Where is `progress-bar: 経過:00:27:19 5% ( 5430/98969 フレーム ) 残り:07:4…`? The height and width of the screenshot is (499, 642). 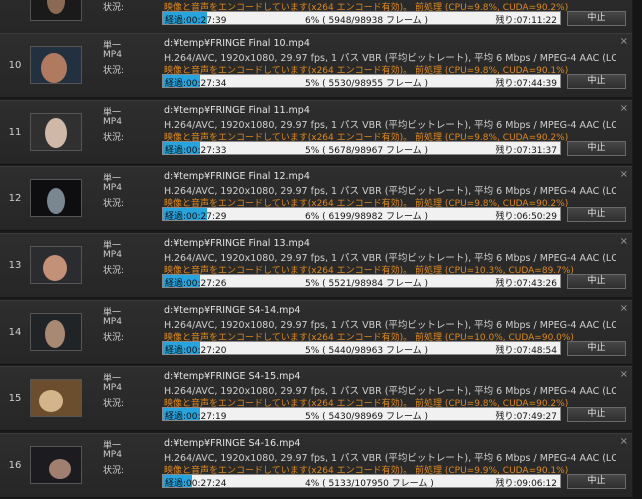
progress-bar: 経過:00:27:19 5% ( 5430/98969 フレーム ) 残り:07:4… is located at coordinates (361, 414).